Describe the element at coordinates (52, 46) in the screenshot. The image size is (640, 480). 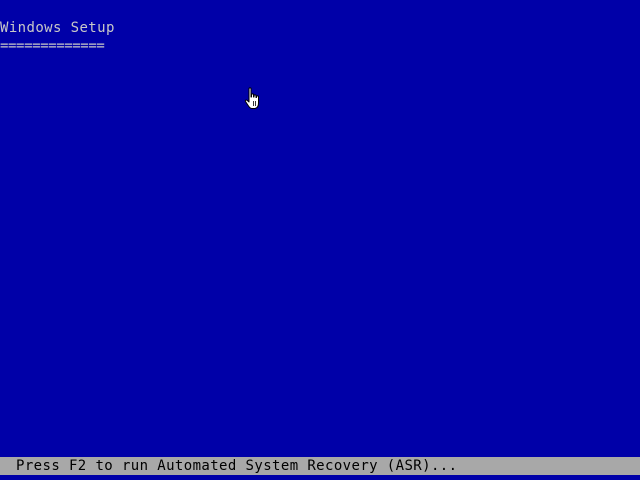
I see `title-underline: =============` at that location.